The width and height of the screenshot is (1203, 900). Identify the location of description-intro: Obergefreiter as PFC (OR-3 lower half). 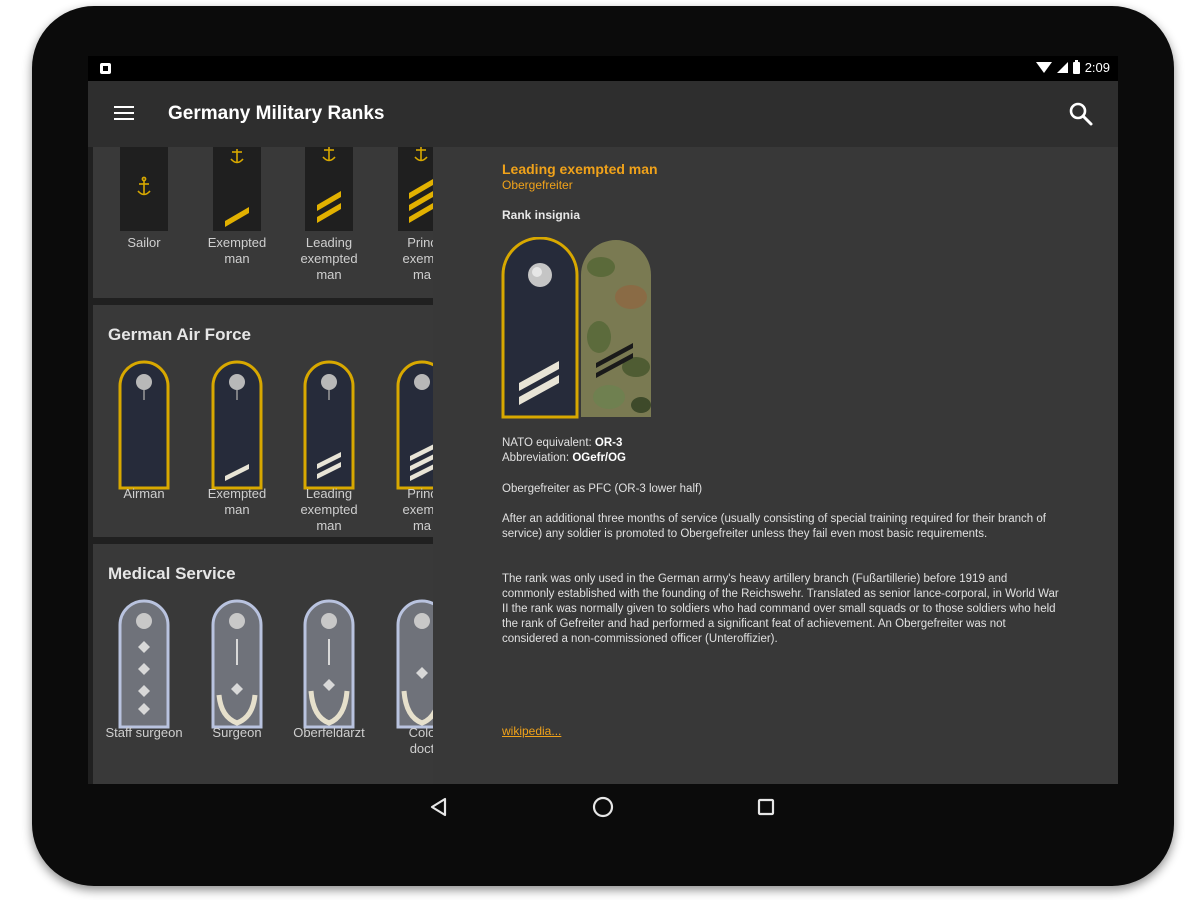
(602, 489).